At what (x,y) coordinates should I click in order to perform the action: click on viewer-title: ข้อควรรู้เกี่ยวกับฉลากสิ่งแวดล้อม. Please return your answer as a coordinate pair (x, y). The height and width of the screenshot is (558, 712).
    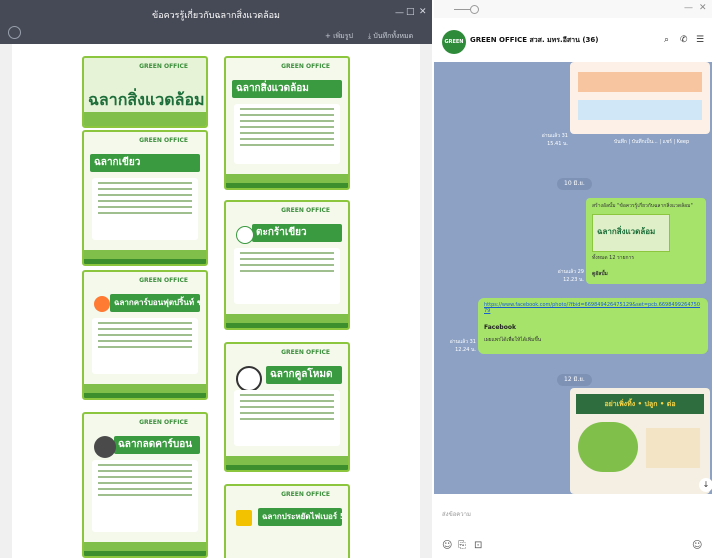
    Looking at the image, I should click on (216, 16).